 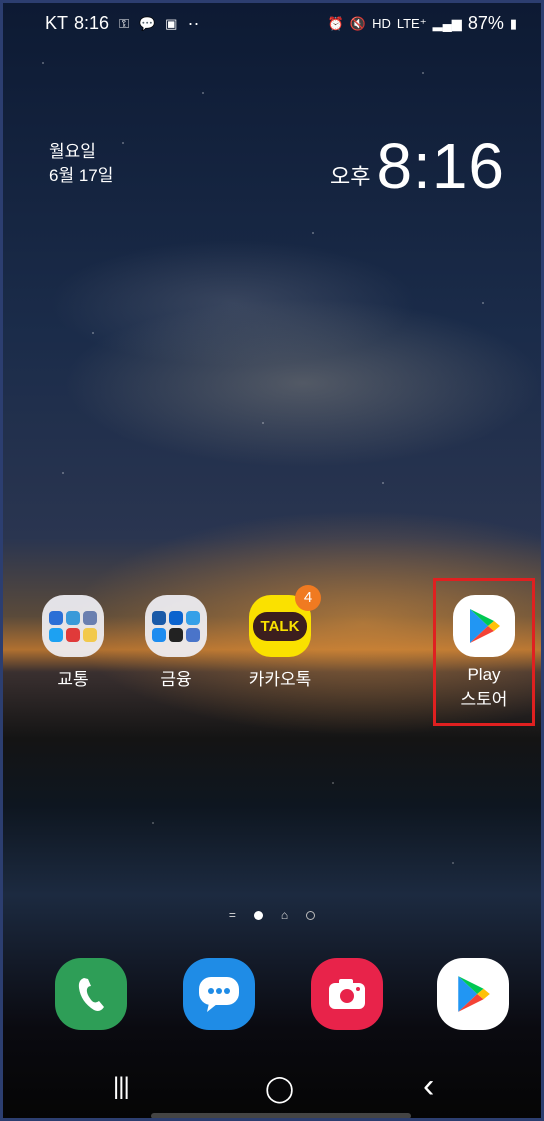 What do you see at coordinates (484, 652) in the screenshot?
I see `highlight-box` at bounding box center [484, 652].